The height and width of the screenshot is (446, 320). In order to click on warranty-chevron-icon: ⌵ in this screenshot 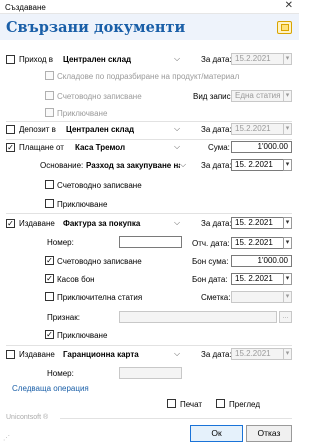, I will do `click(177, 354)`.